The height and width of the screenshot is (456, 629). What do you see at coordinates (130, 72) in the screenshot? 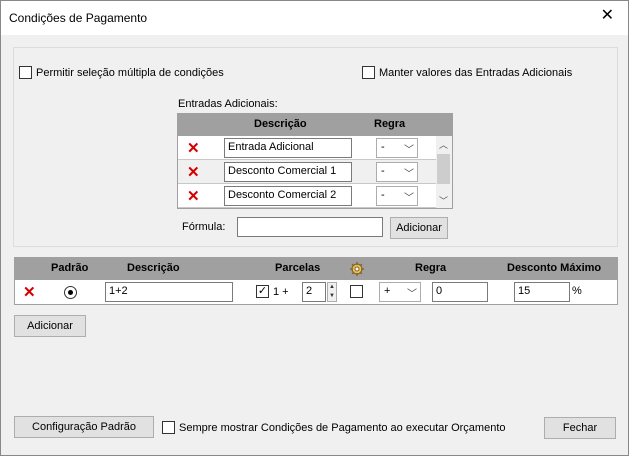
I see `multi-select-label: Permitir seleção múltipla de condições` at bounding box center [130, 72].